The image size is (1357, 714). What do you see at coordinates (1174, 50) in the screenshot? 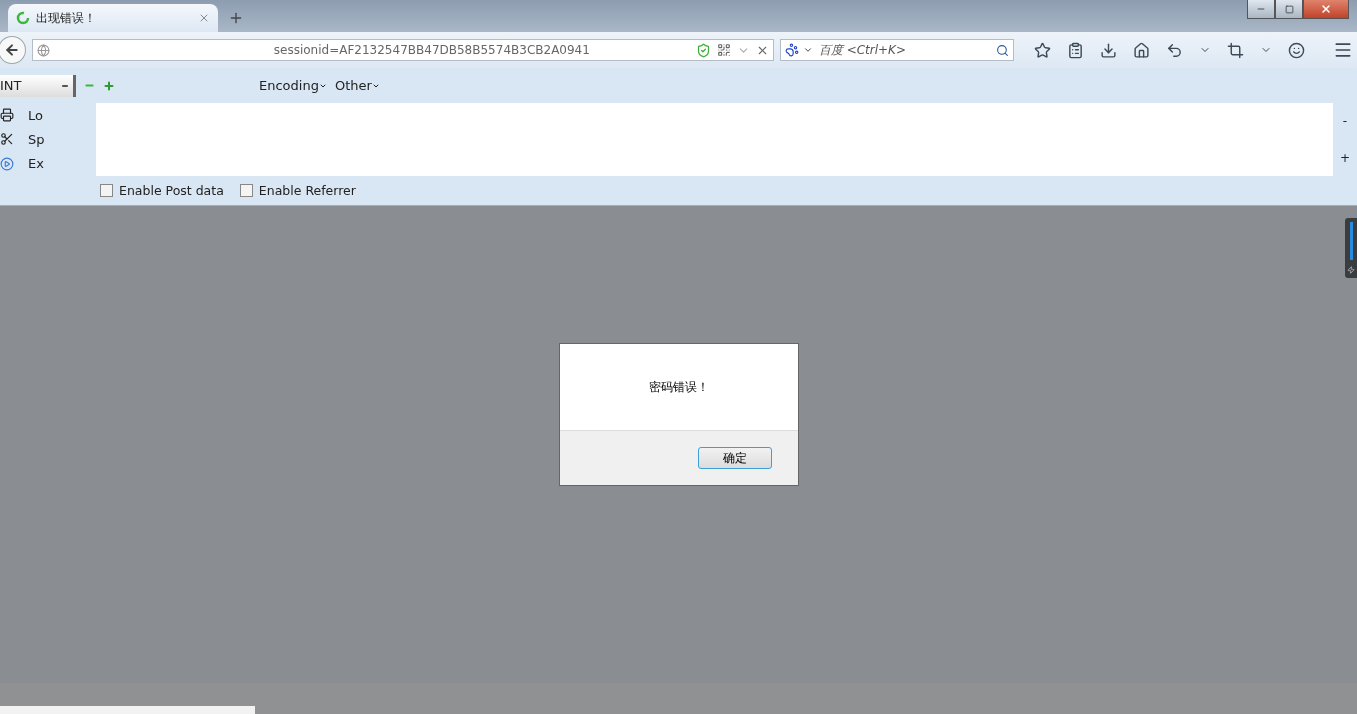
I see `undo-icon` at bounding box center [1174, 50].